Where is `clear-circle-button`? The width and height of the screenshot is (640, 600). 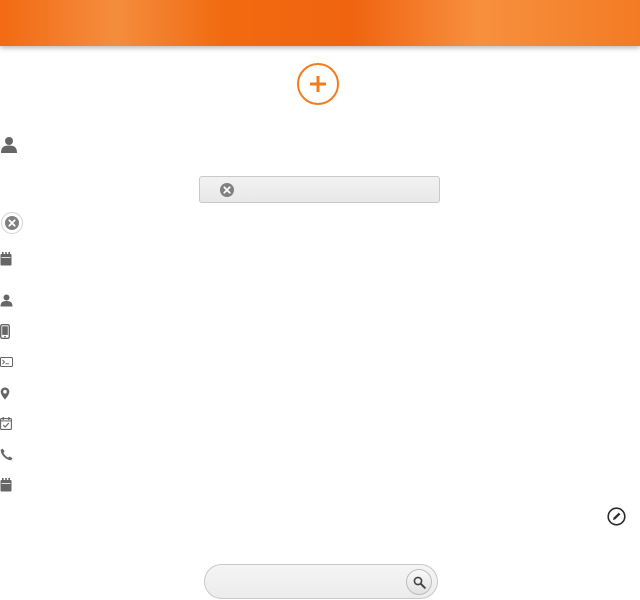 clear-circle-button is located at coordinates (12, 223).